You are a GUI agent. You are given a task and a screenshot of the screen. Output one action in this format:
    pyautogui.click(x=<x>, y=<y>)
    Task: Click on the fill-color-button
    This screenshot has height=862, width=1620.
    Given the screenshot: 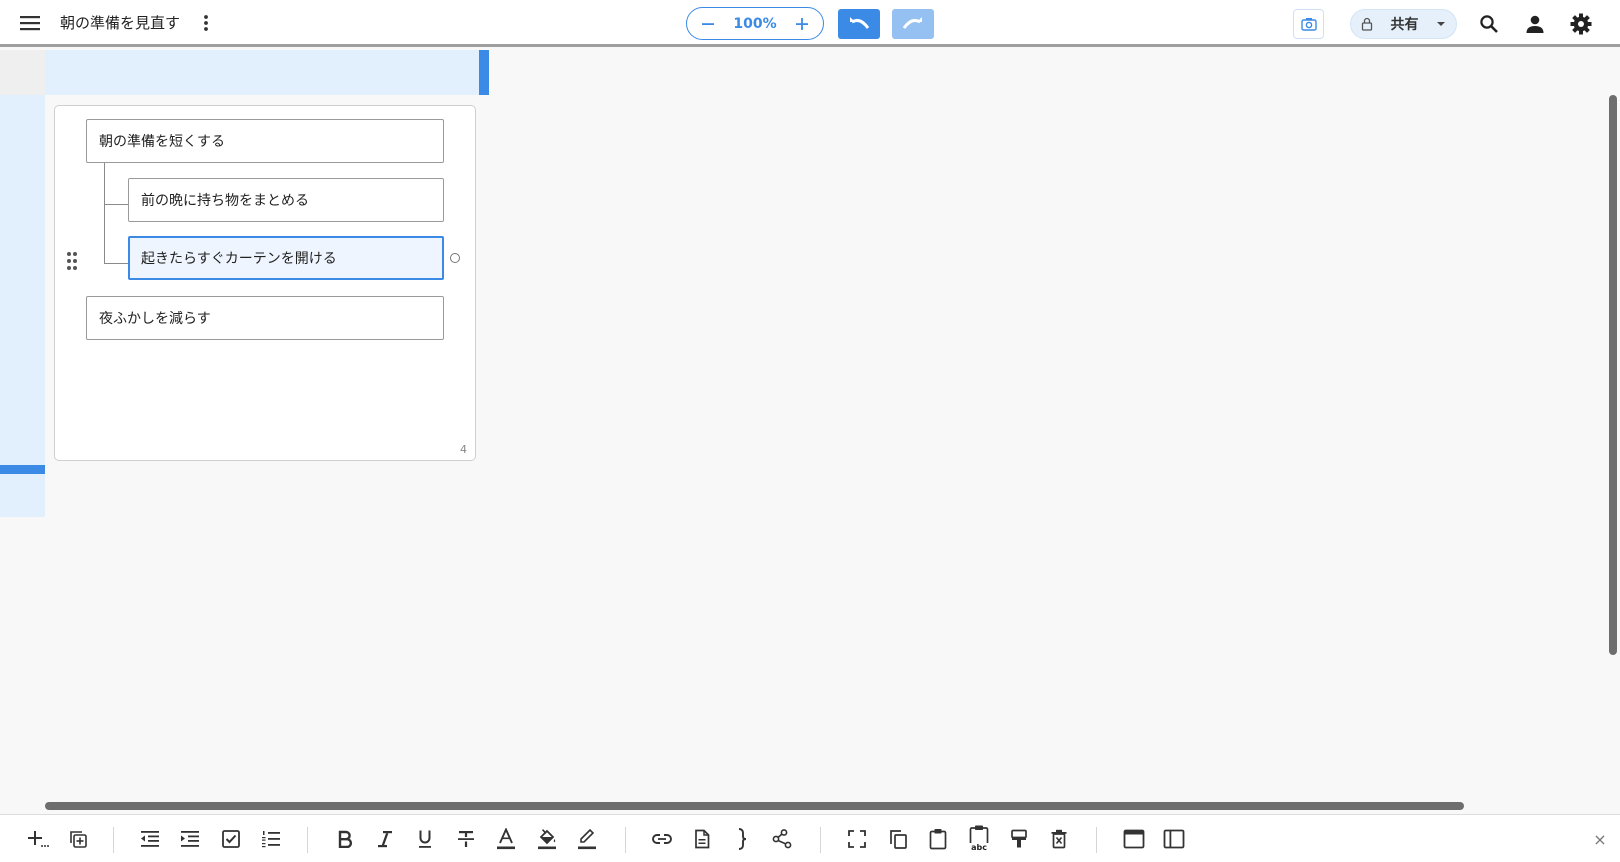 What is the action you would take?
    pyautogui.click(x=547, y=839)
    